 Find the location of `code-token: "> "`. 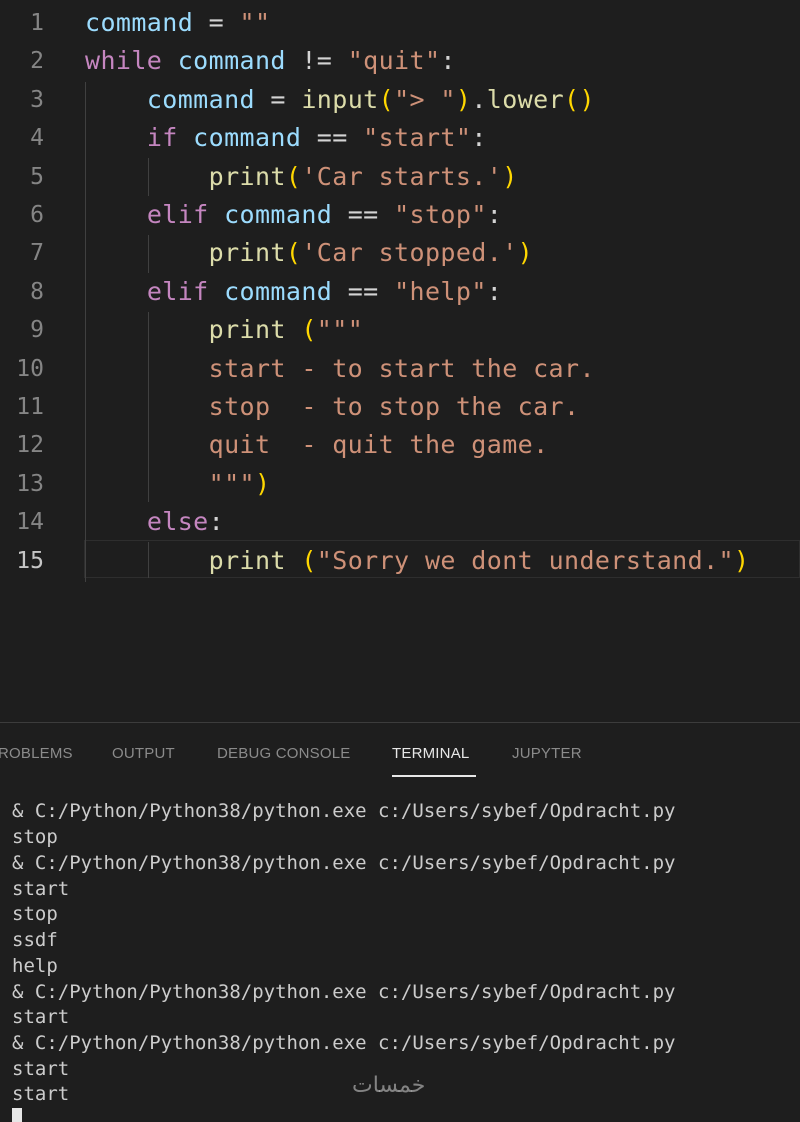

code-token: "> " is located at coordinates (425, 99).